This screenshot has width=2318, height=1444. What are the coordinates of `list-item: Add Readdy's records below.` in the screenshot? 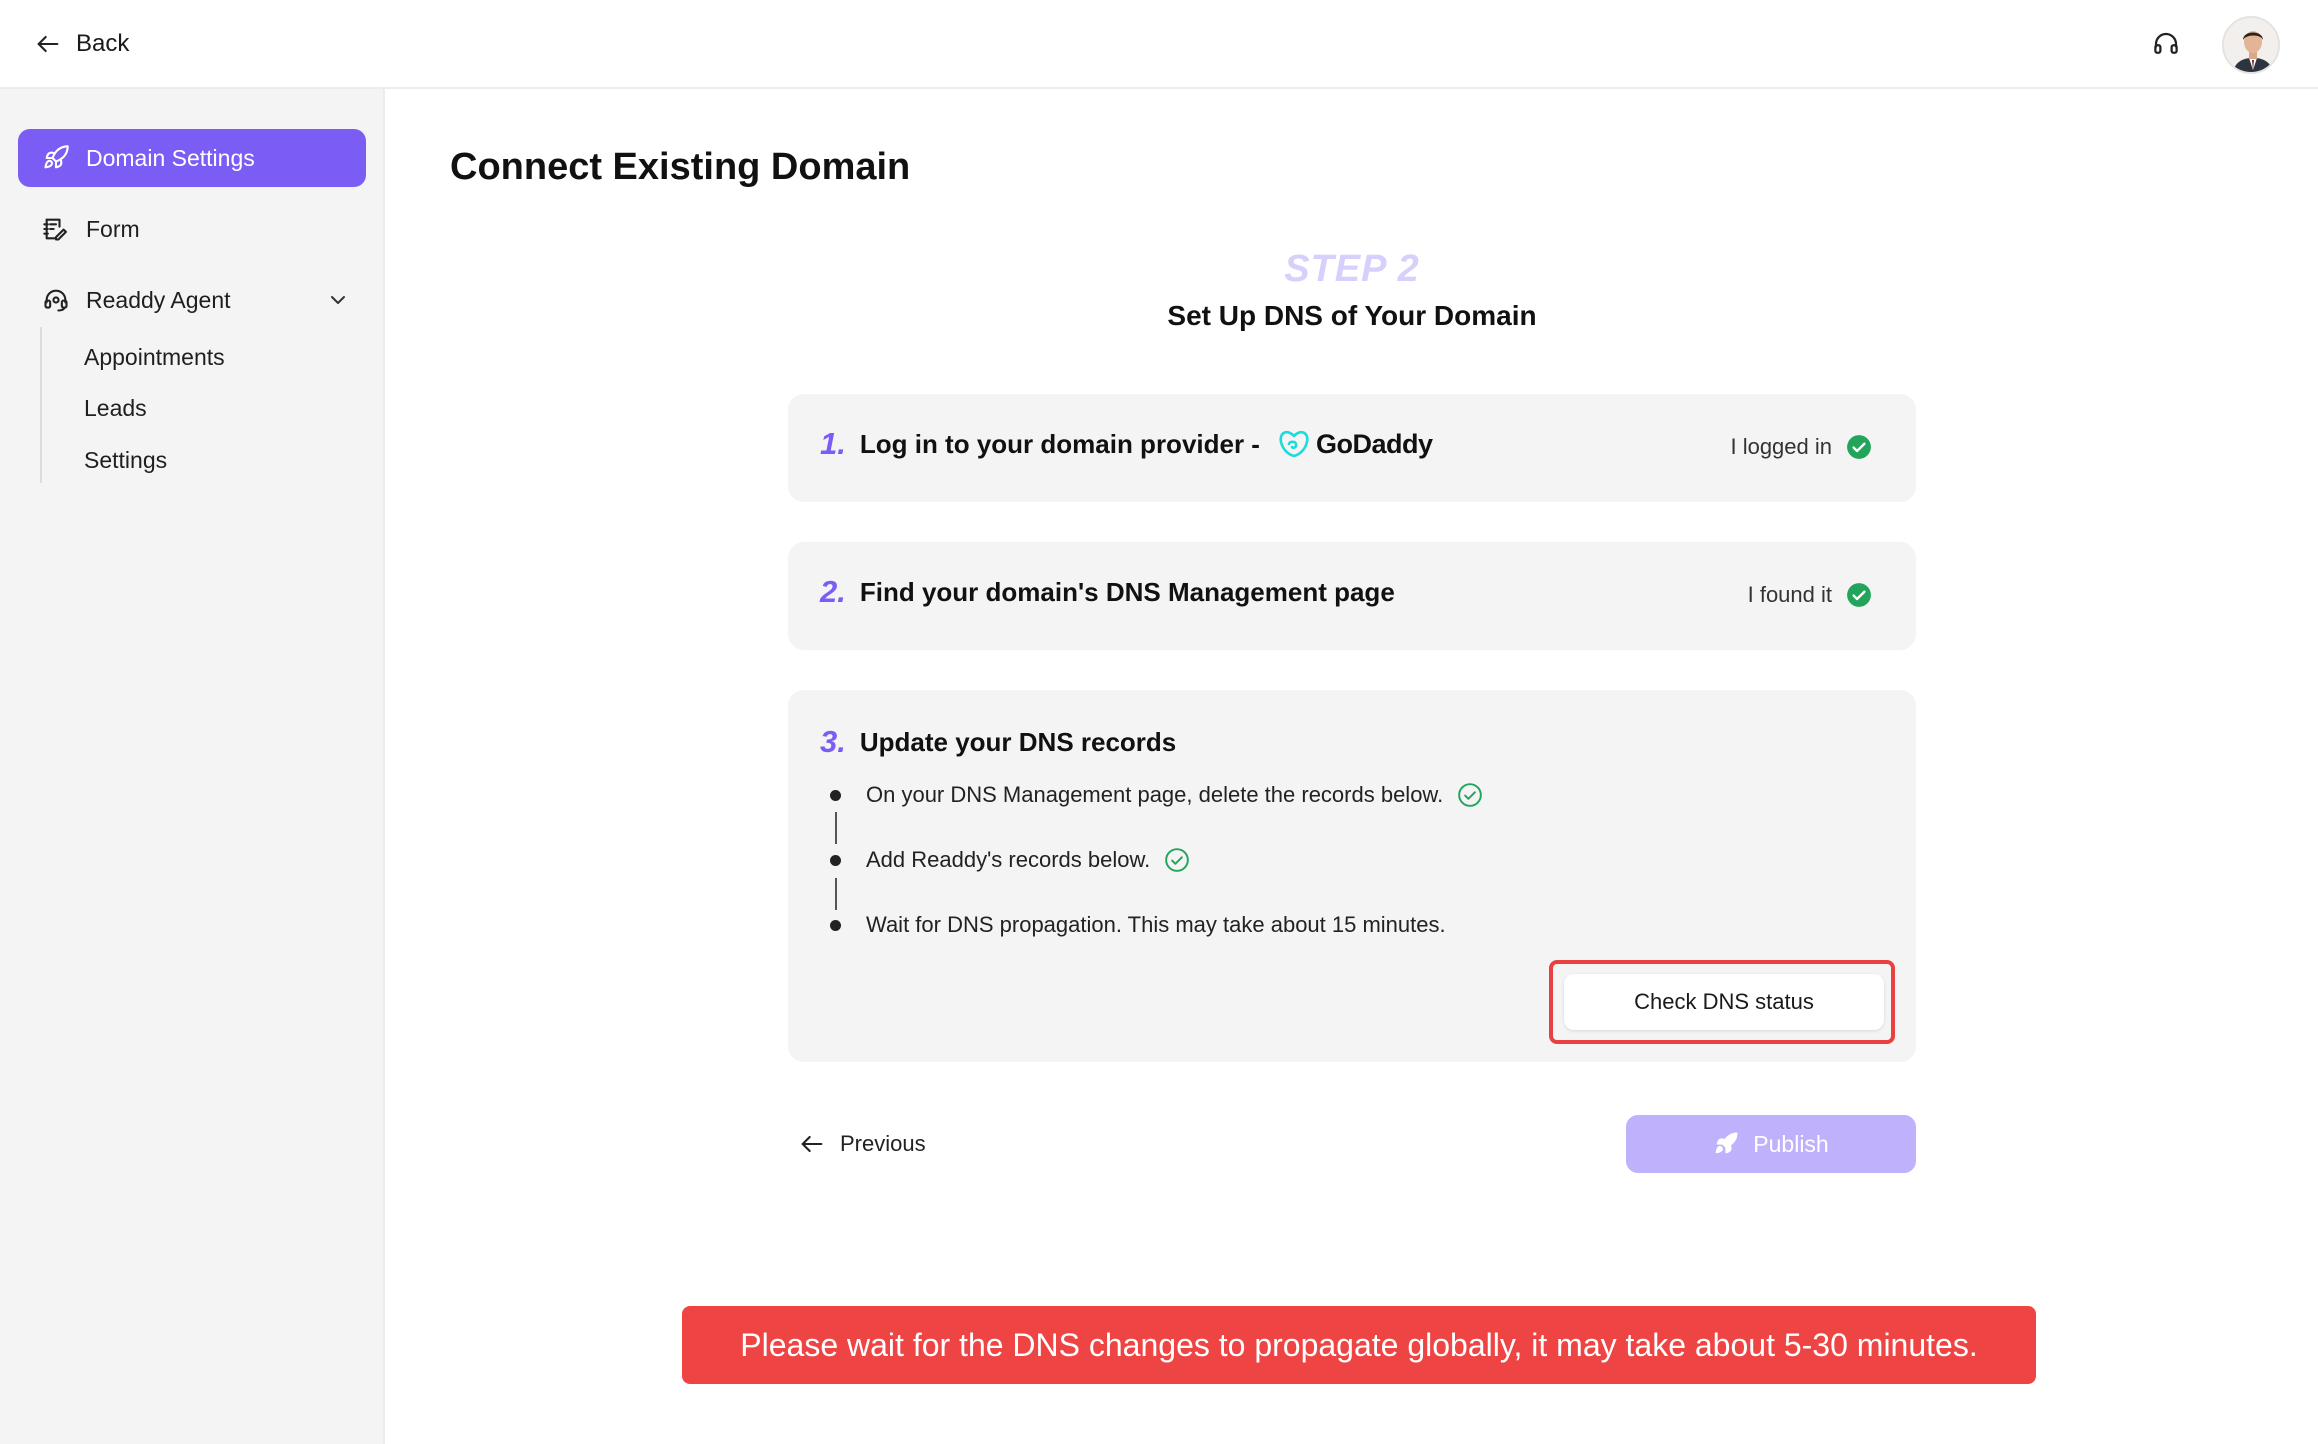 It's located at (1028, 860).